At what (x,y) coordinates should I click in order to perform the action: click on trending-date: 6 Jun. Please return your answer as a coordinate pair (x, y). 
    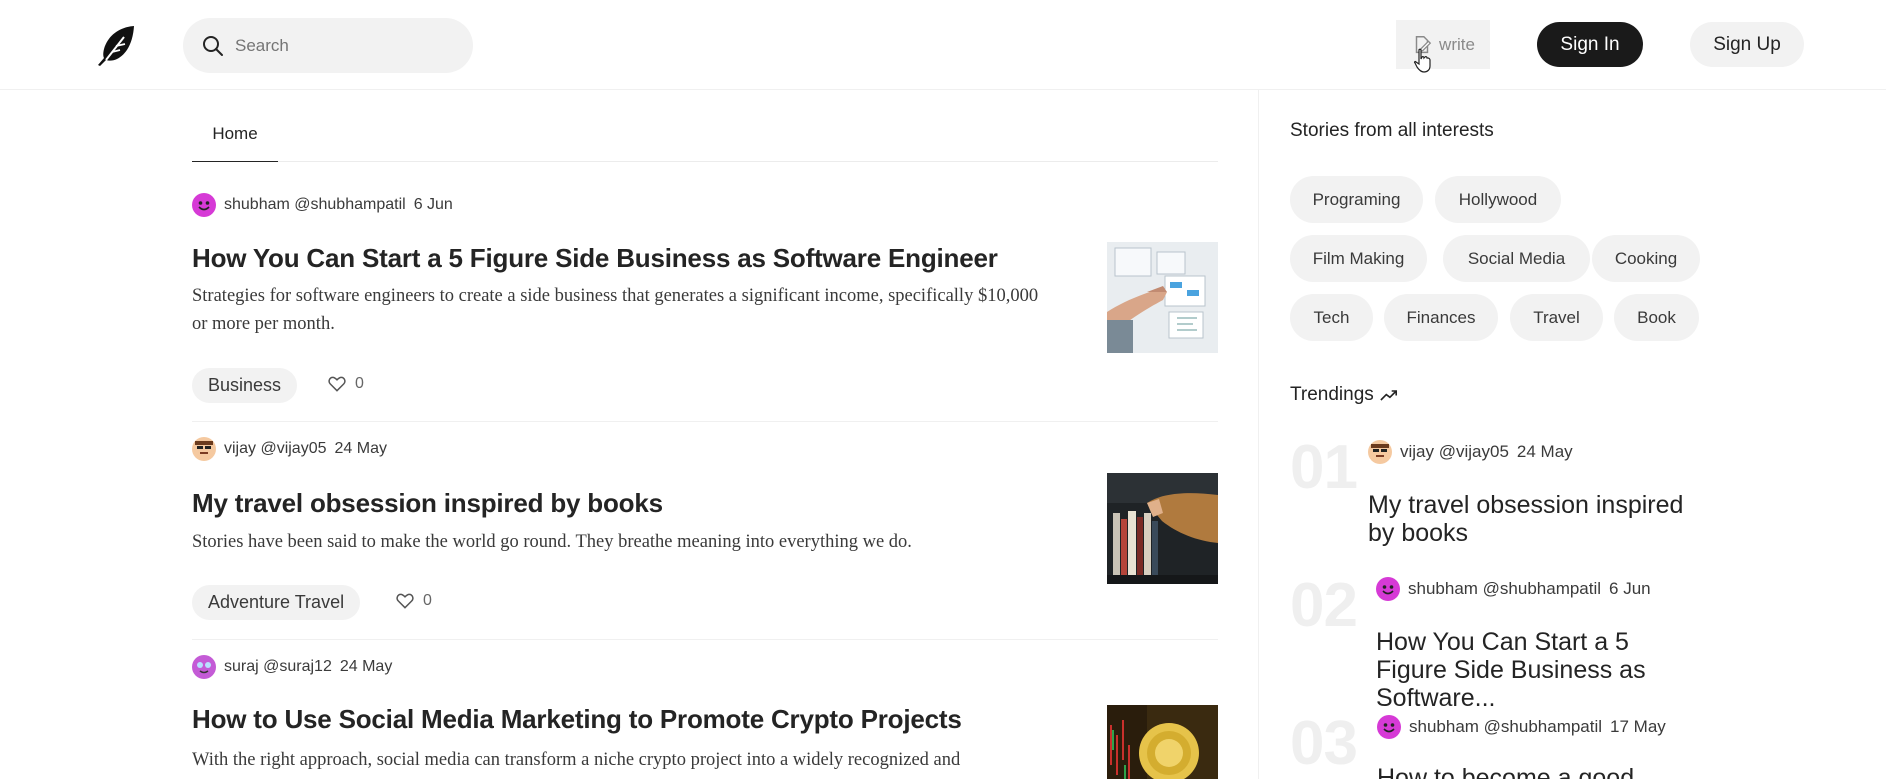
    Looking at the image, I should click on (1630, 588).